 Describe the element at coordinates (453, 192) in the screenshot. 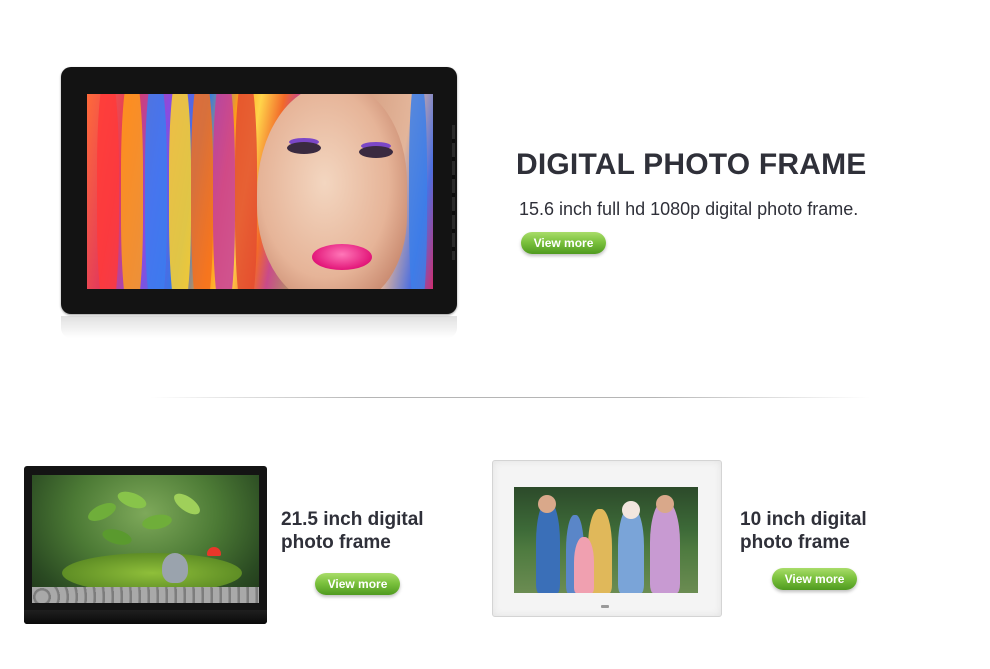

I see `side-buttons` at that location.